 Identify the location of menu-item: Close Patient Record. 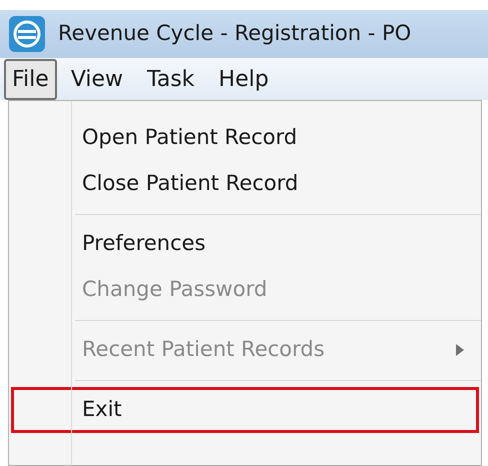
(245, 184).